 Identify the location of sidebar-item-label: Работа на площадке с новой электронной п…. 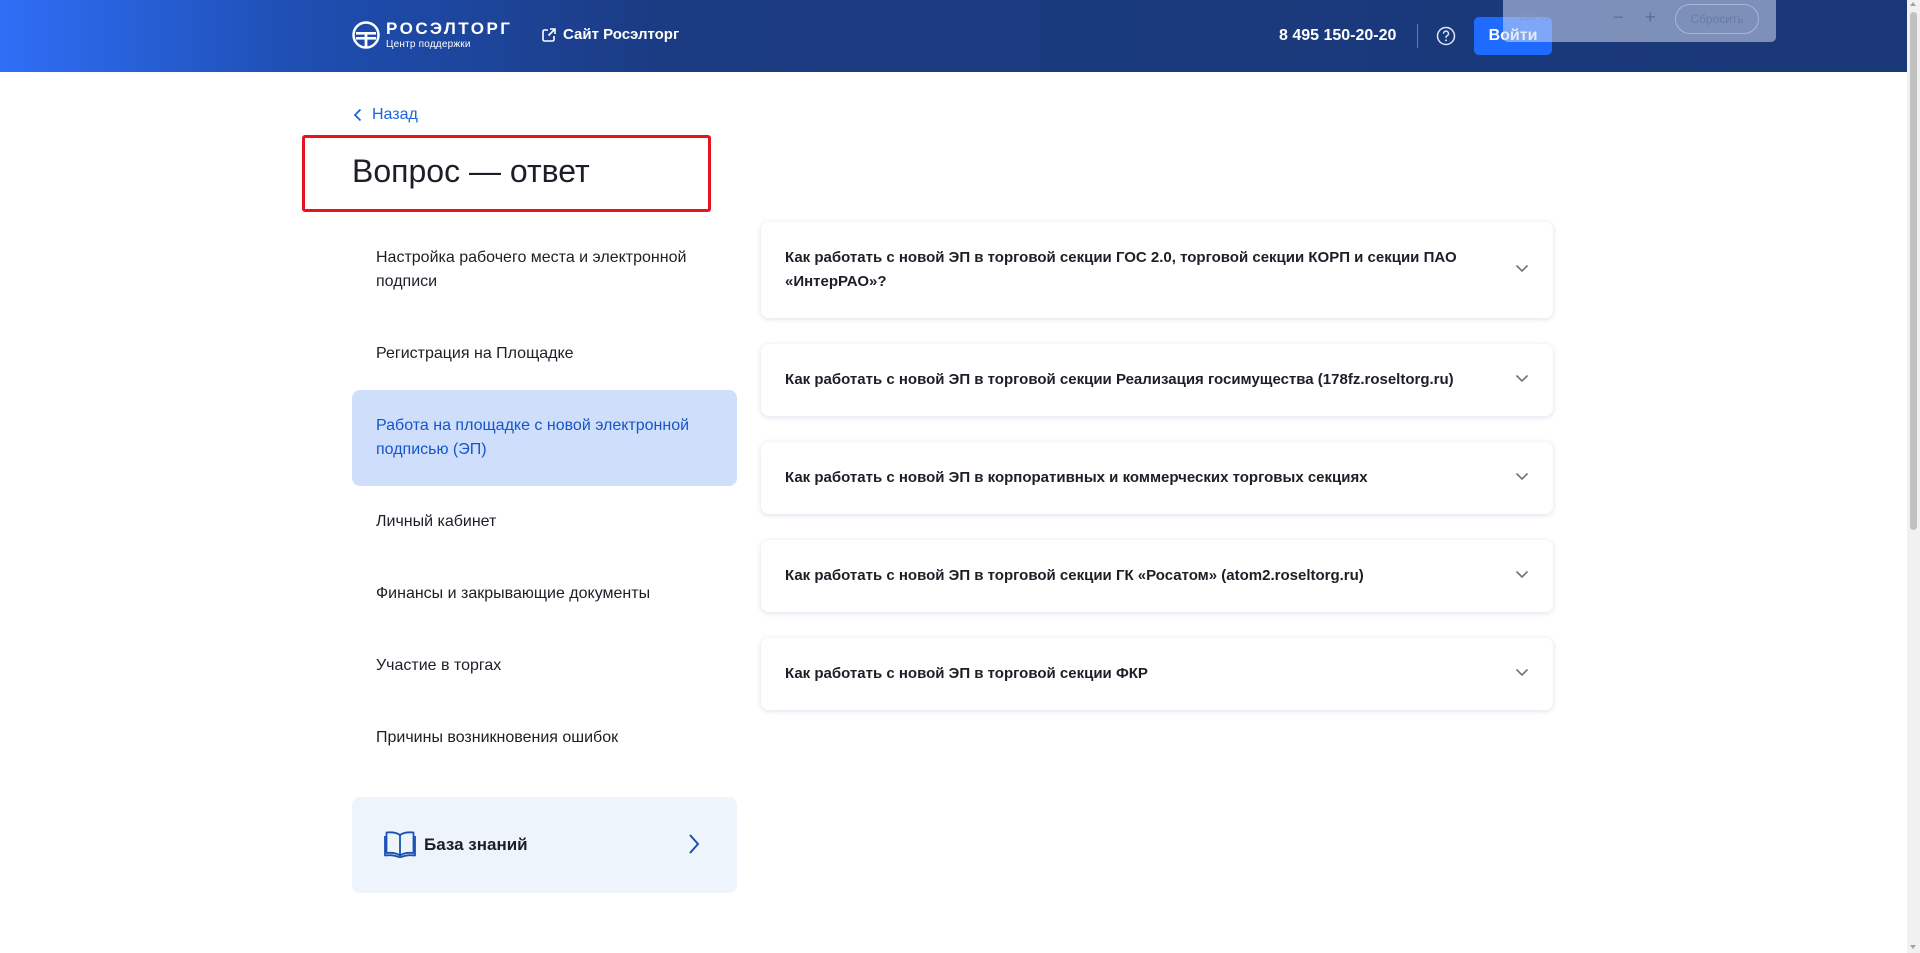
(533, 437).